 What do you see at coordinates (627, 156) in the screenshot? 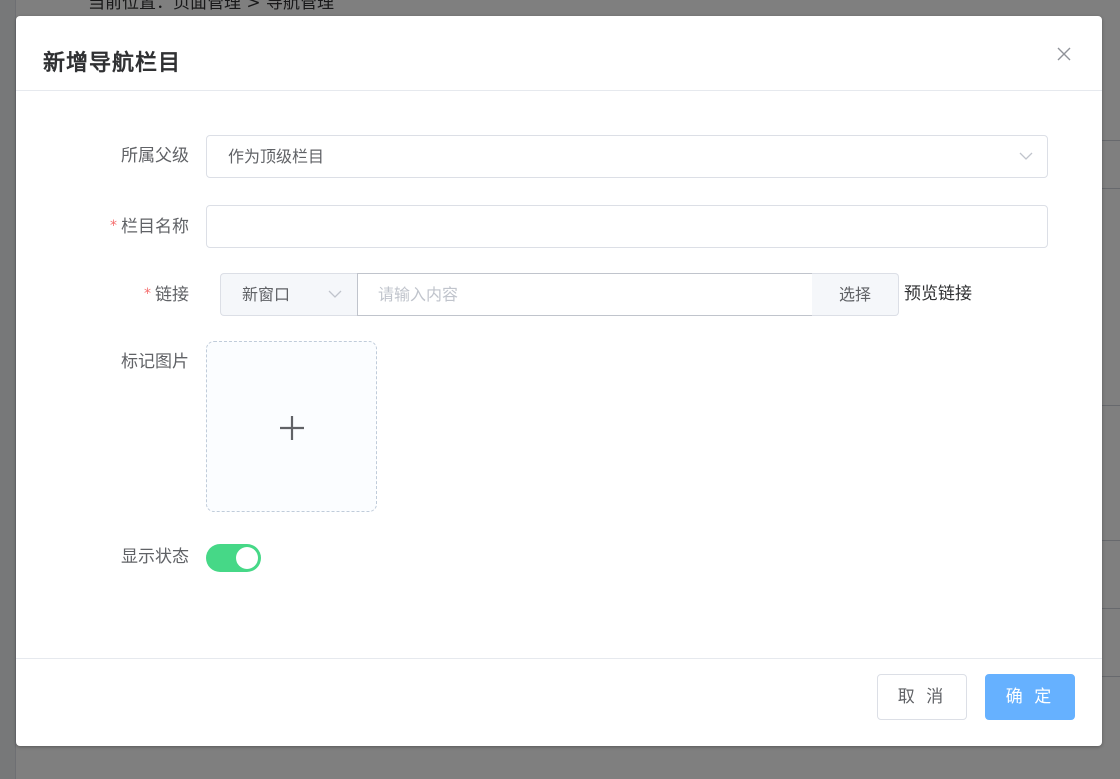
I see `parent-select: 作为顶级栏目` at bounding box center [627, 156].